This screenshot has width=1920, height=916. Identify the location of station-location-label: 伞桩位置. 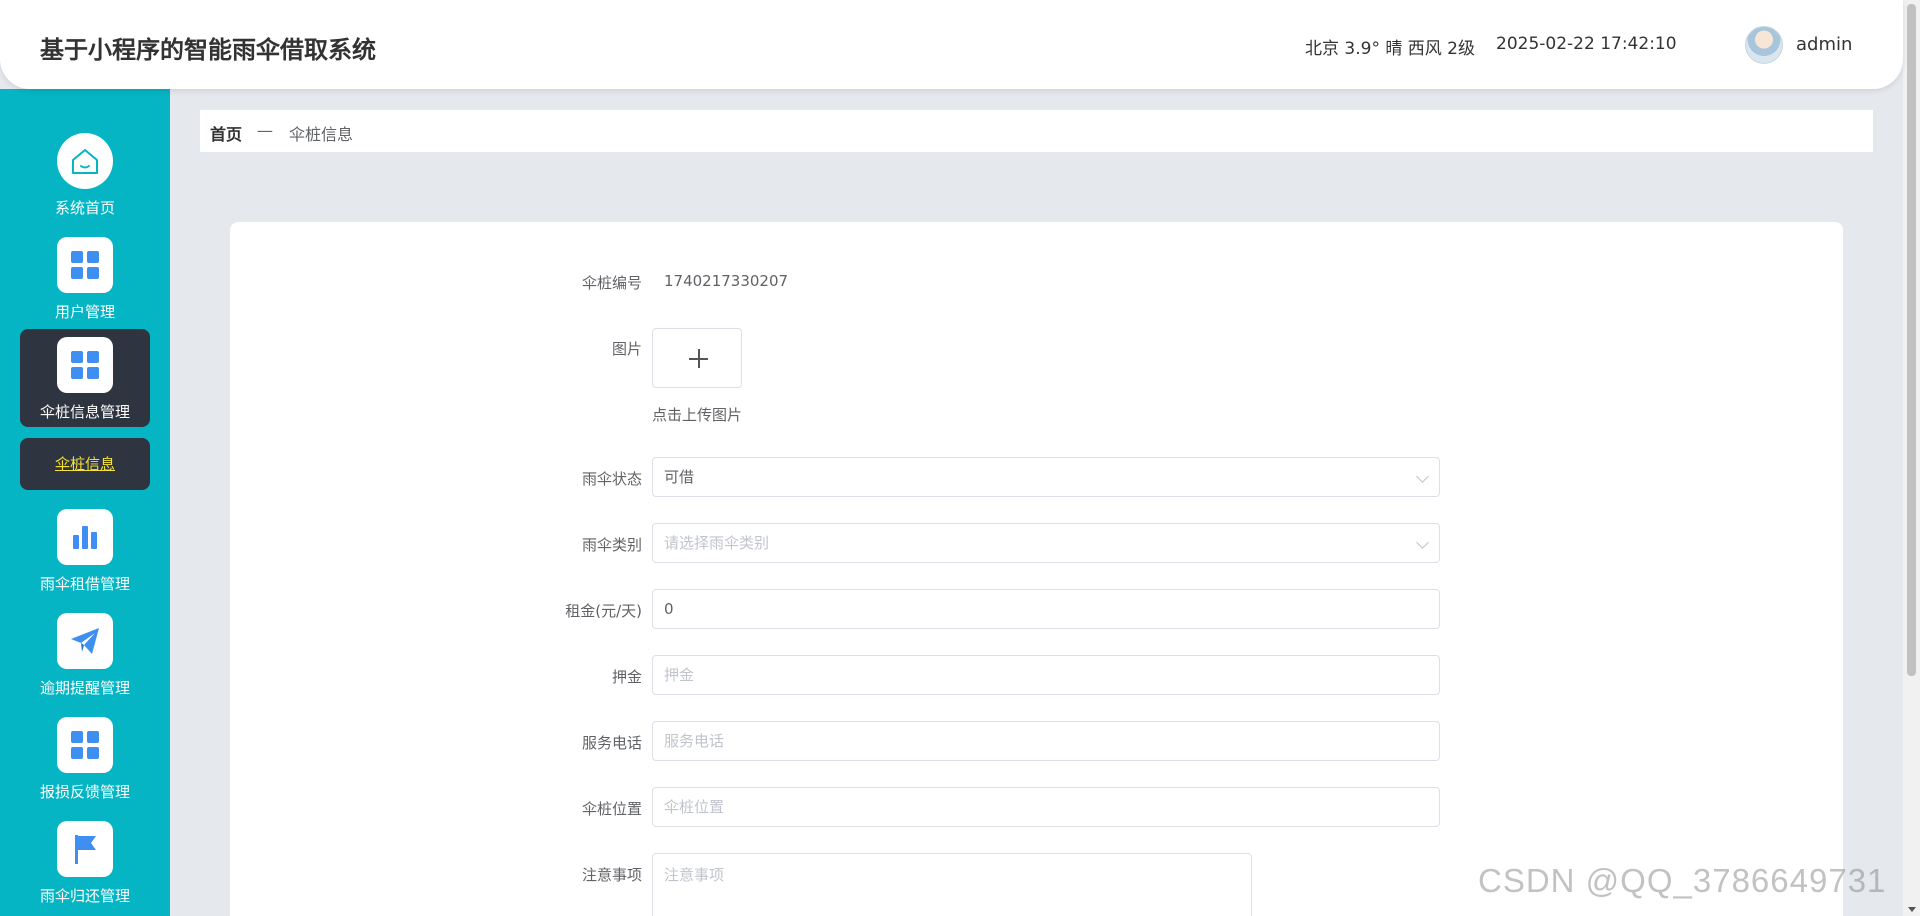
(611, 809).